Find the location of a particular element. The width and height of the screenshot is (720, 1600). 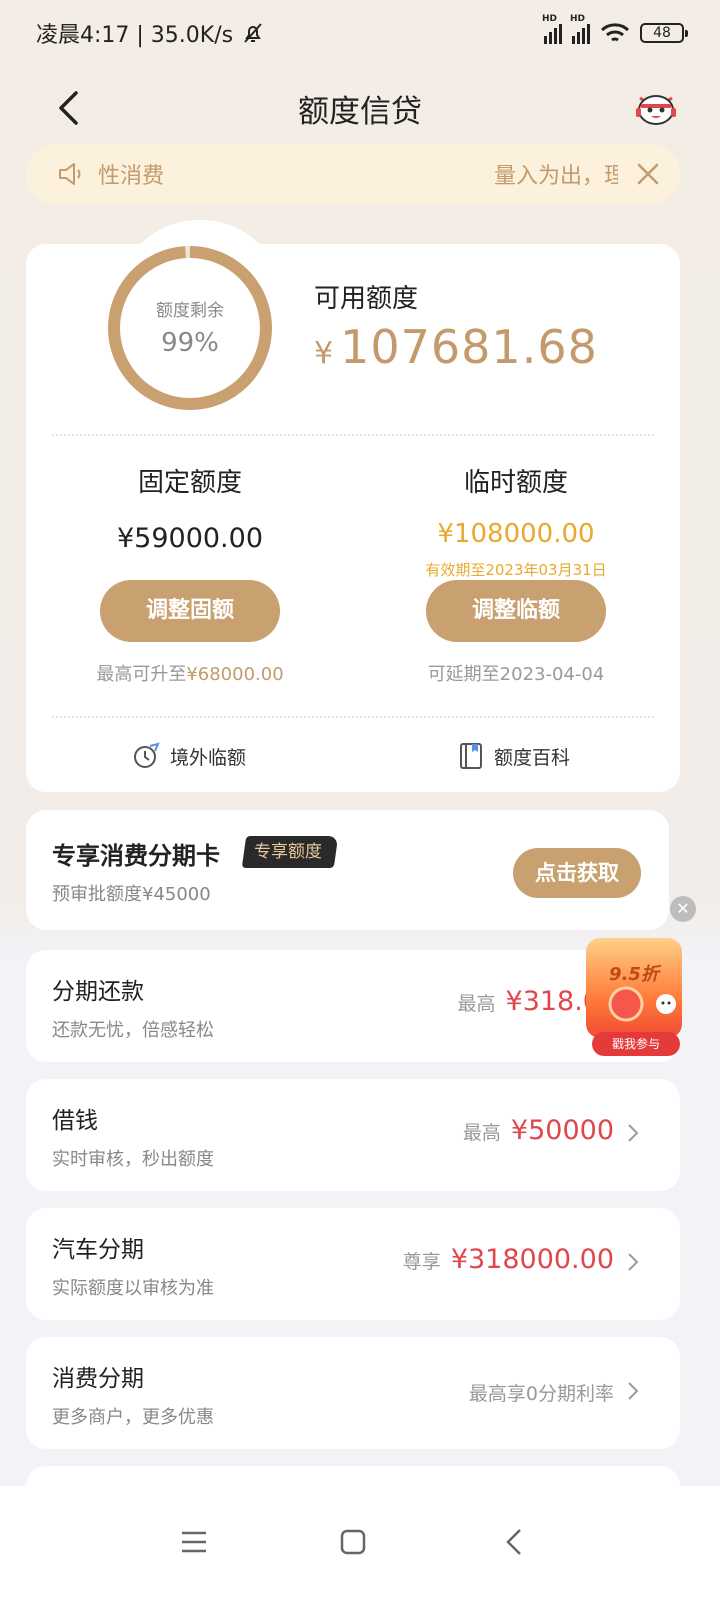

home-square-icon is located at coordinates (353, 1542).